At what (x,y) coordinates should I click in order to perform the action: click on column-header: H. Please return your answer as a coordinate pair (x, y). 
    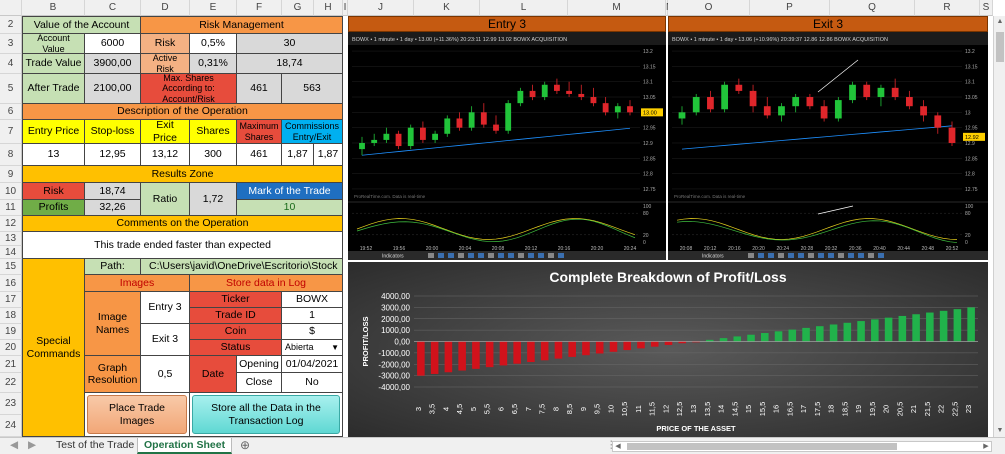
    Looking at the image, I should click on (328, 8).